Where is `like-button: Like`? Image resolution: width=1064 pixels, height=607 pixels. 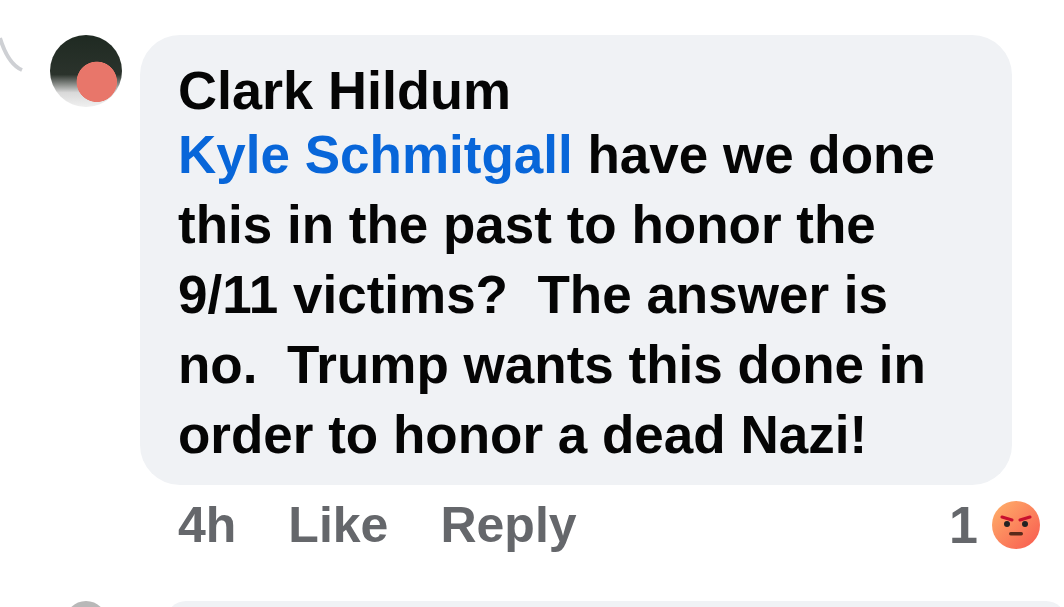
like-button: Like is located at coordinates (338, 525).